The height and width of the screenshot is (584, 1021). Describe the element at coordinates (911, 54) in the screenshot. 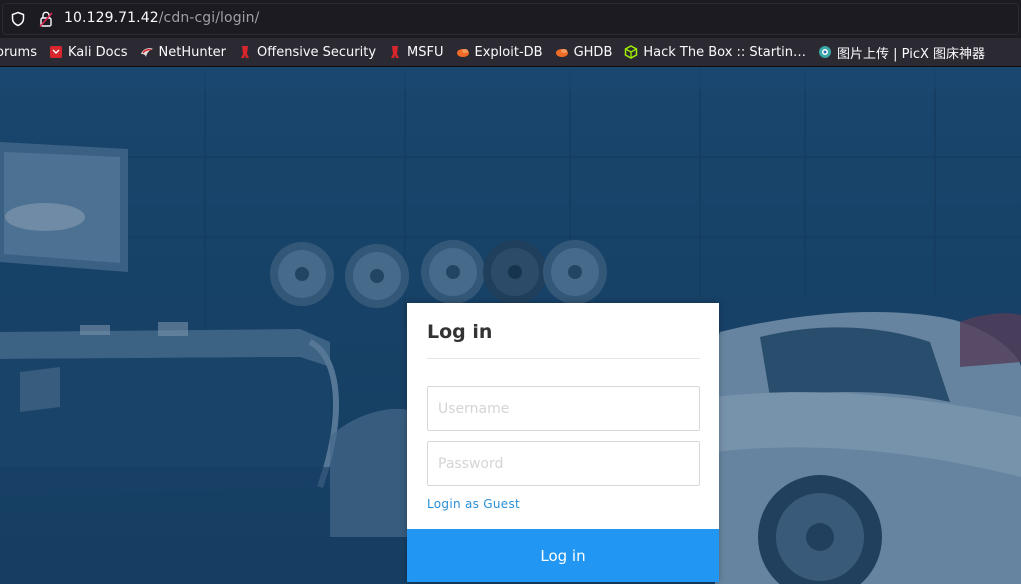

I see `bookmark-label: 图片上传 | PicX 图床神器` at that location.